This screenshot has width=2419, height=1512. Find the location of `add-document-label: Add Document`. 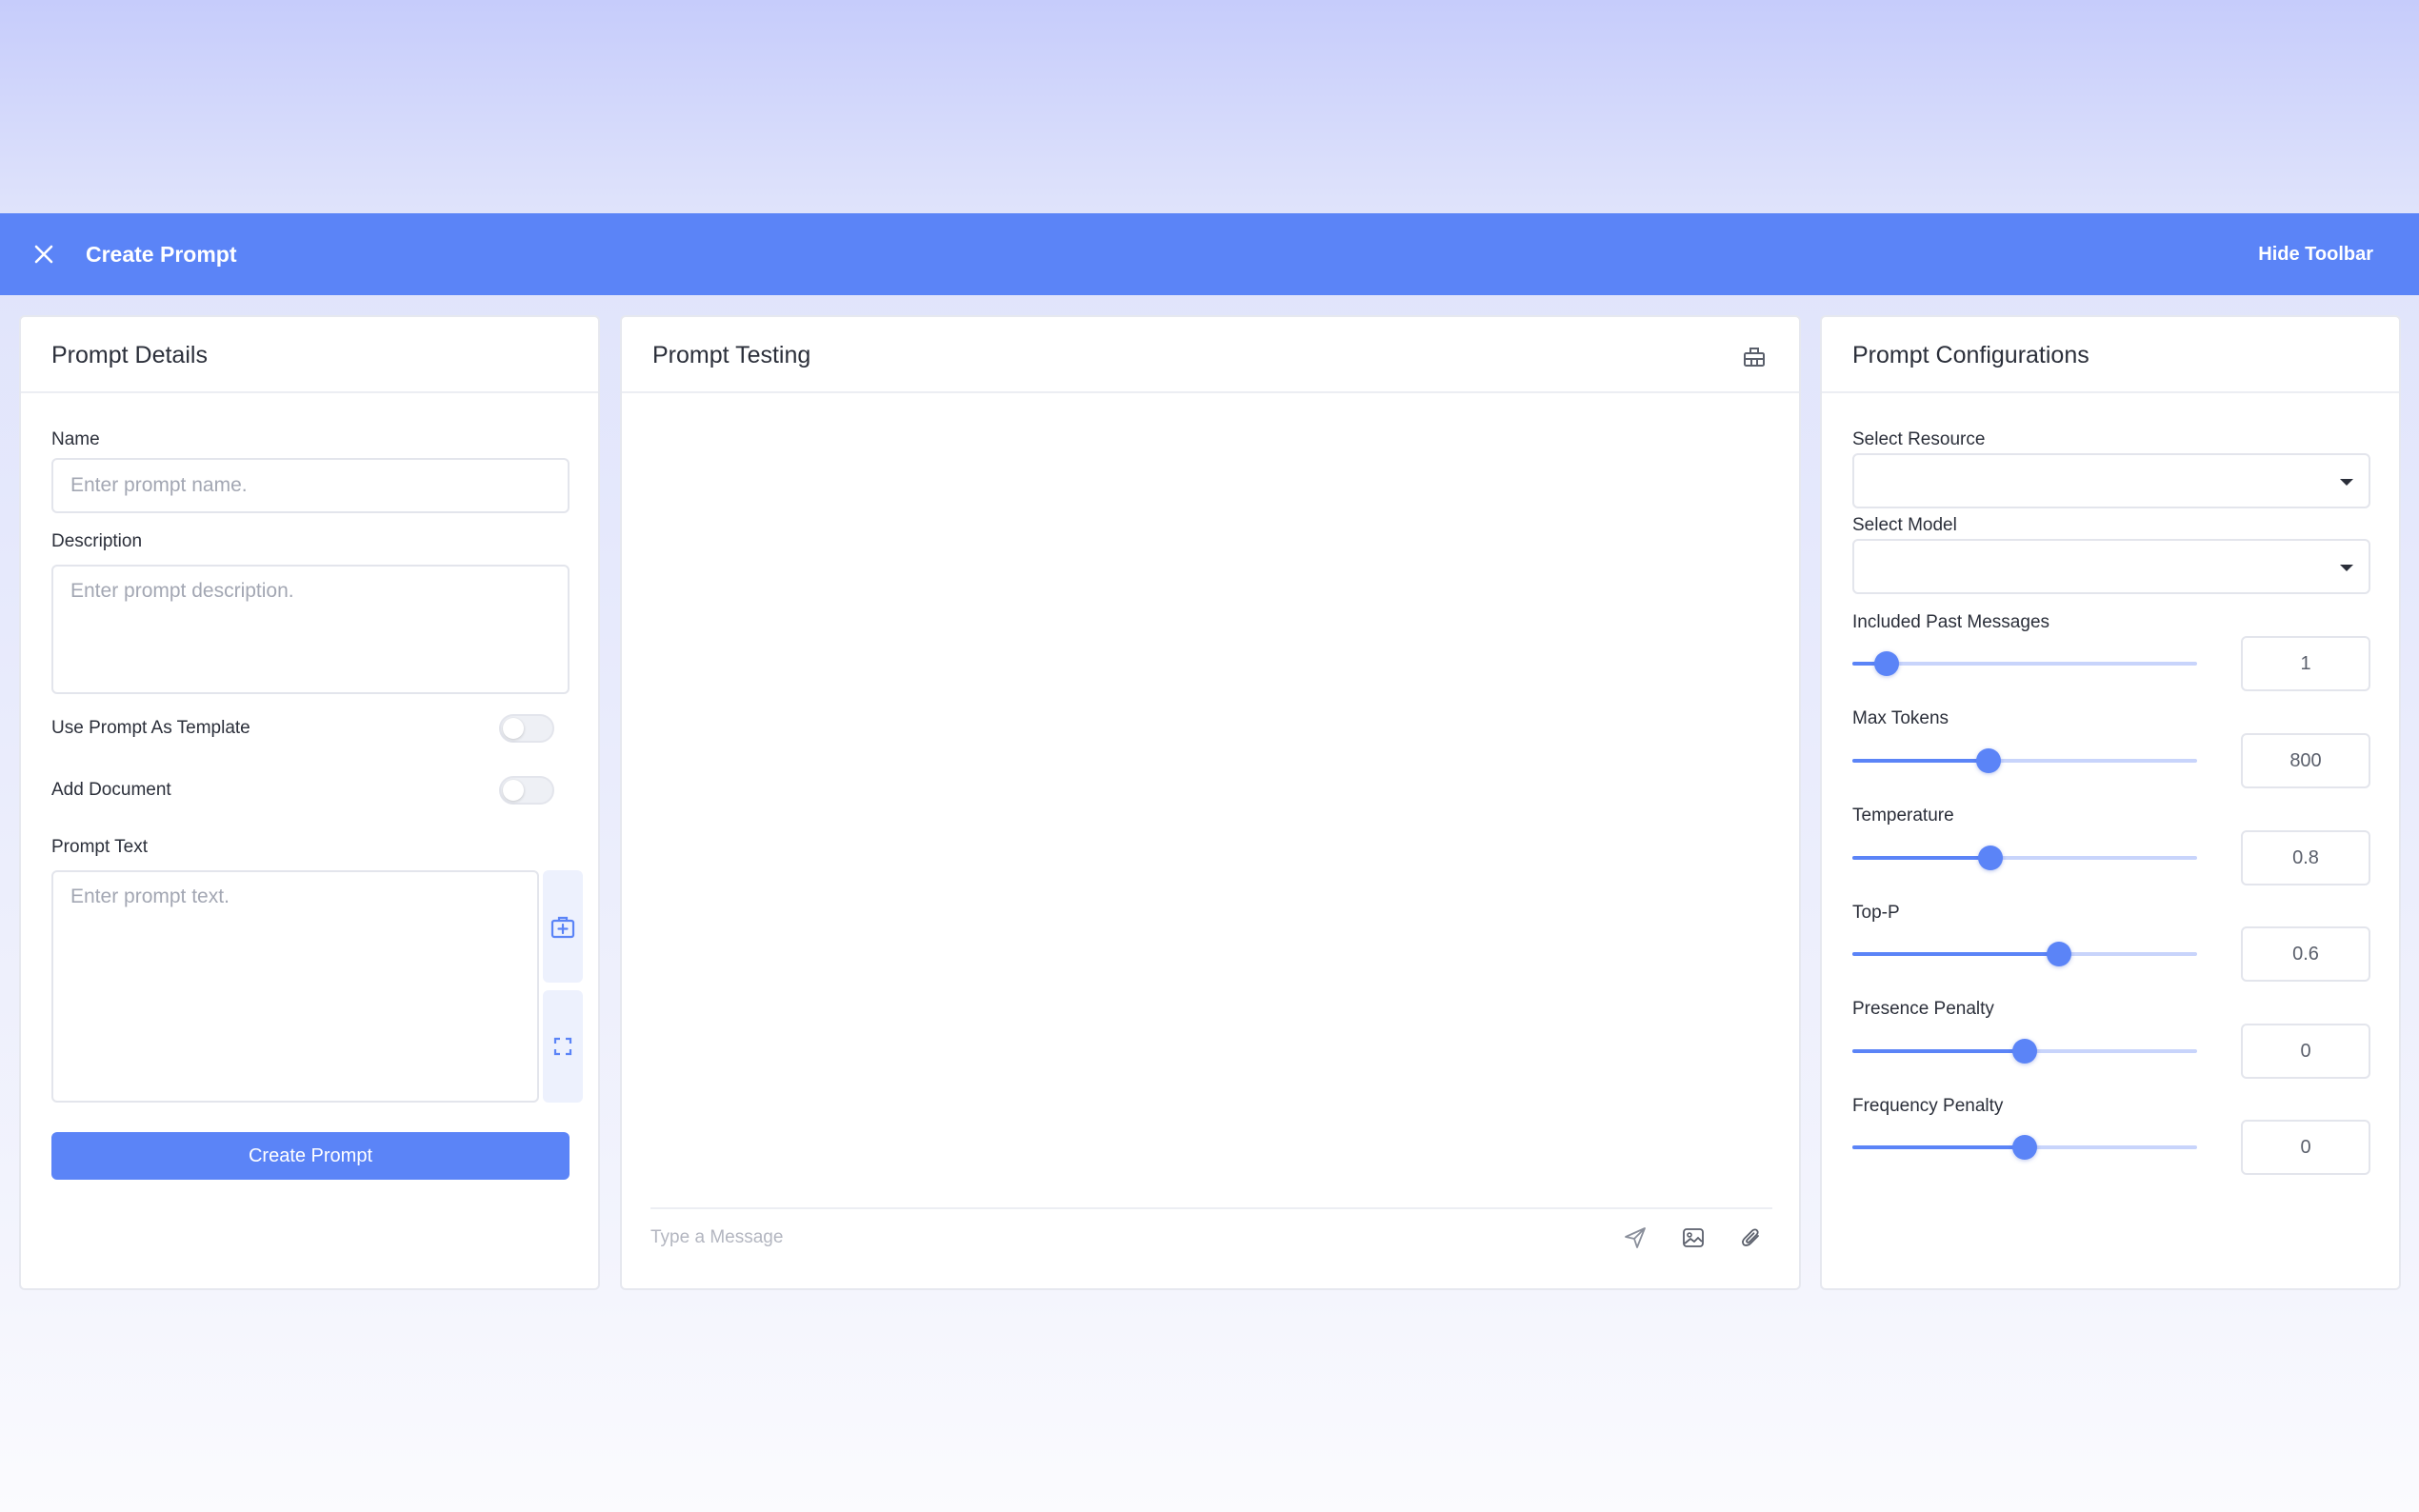

add-document-label: Add Document is located at coordinates (111, 790).